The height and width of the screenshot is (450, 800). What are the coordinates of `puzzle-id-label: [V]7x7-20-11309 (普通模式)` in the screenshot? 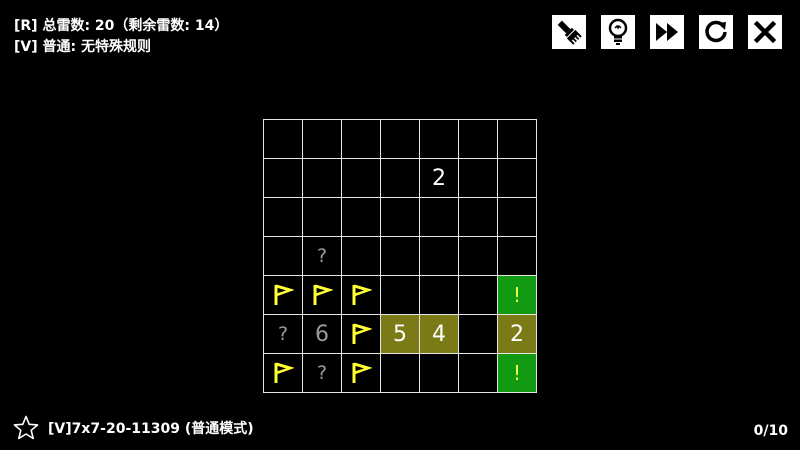 It's located at (151, 429).